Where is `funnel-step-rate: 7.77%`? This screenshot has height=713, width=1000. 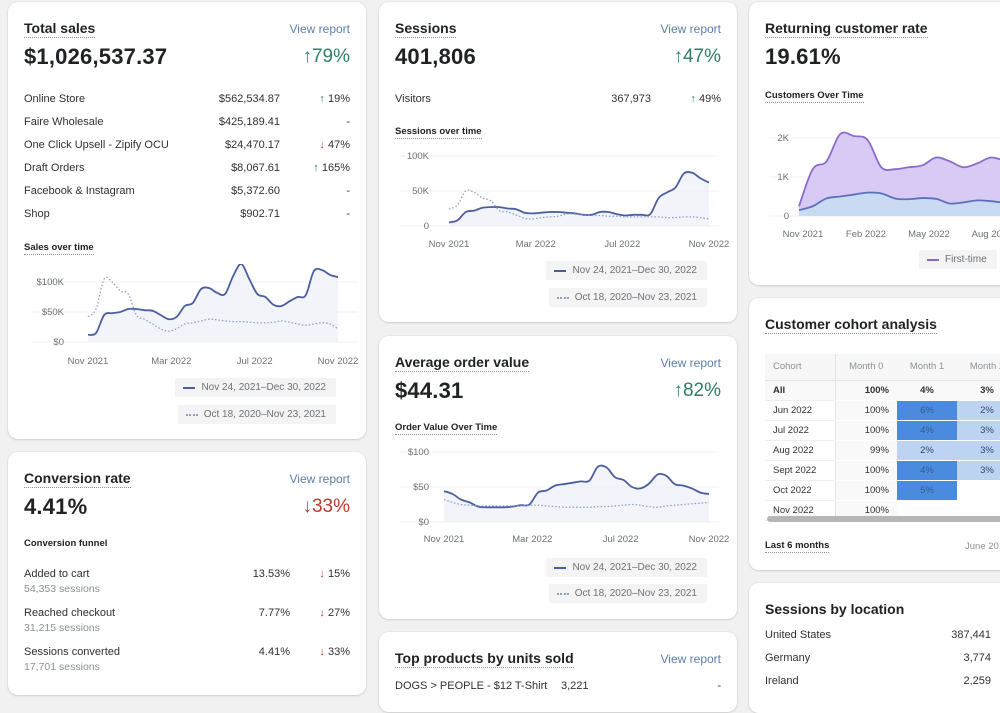 funnel-step-rate: 7.77% is located at coordinates (274, 613).